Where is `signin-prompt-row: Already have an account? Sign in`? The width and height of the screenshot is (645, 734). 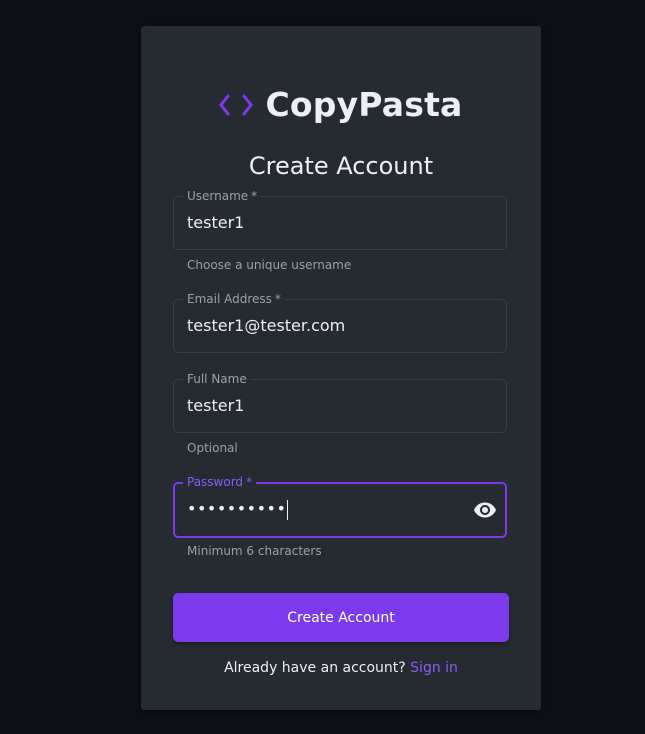
signin-prompt-row: Already have an account? Sign in is located at coordinates (341, 668).